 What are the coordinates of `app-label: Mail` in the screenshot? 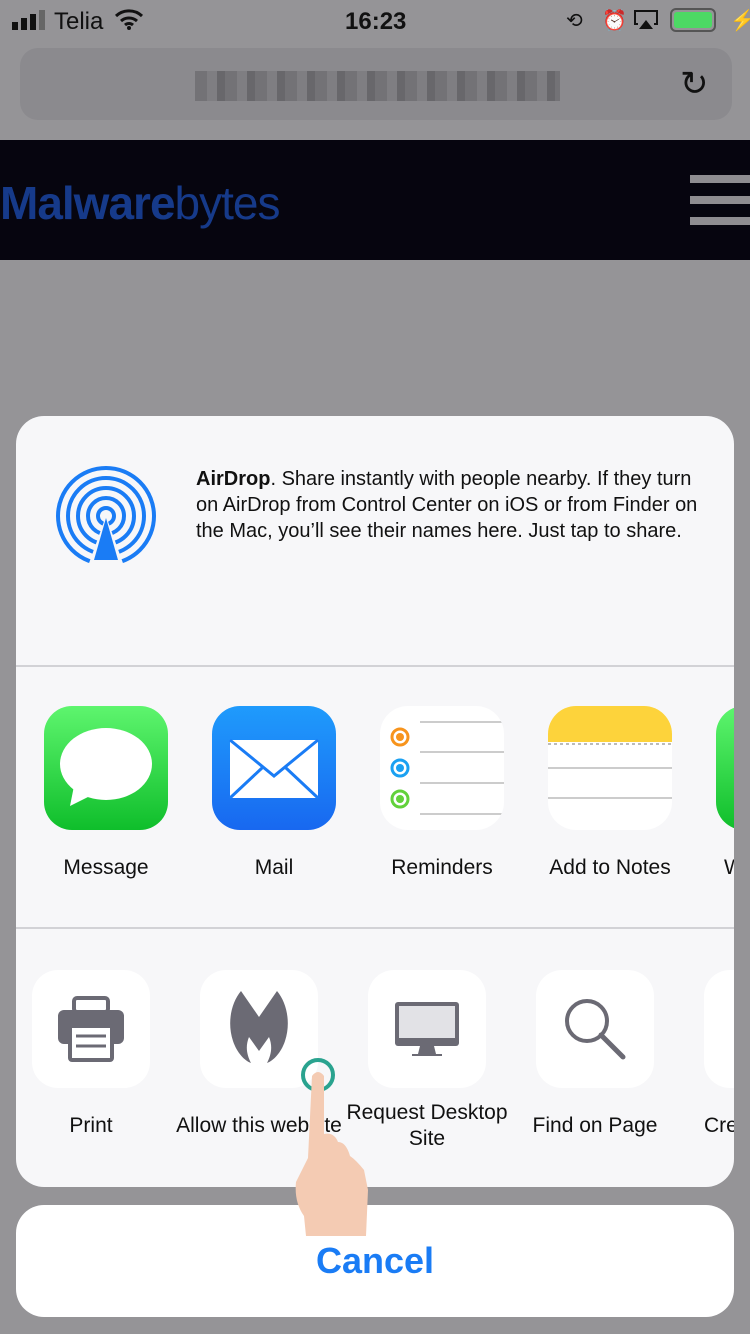 It's located at (274, 867).